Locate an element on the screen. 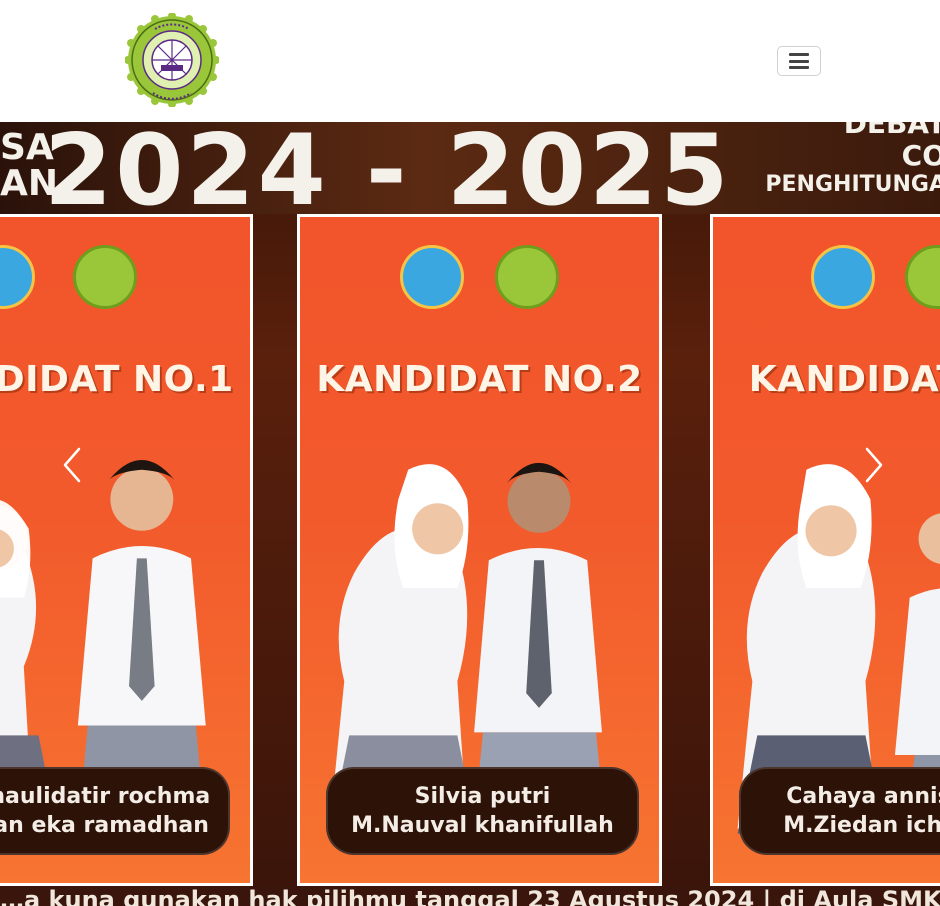  banner-right-fragment: DEBAT CO PENGHITUNGA is located at coordinates (852, 160).